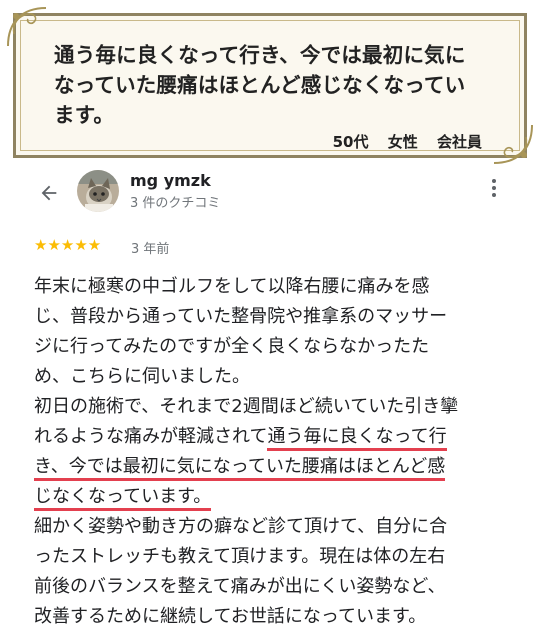 The height and width of the screenshot is (637, 540). I want to click on star-rating: ★★★★★, so click(68, 245).